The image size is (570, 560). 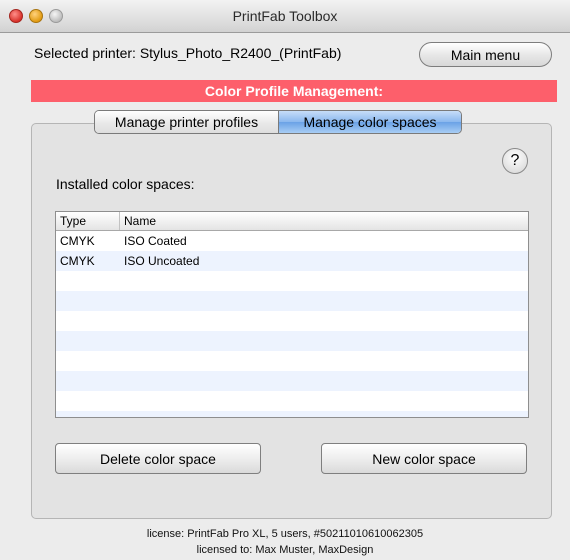 I want to click on column-header-type: Type, so click(x=88, y=221).